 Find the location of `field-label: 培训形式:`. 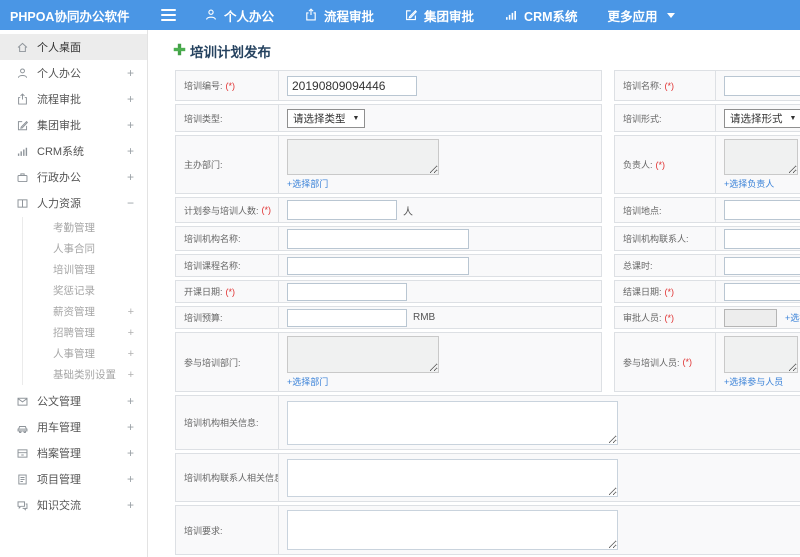

field-label: 培训形式: is located at coordinates (642, 118).